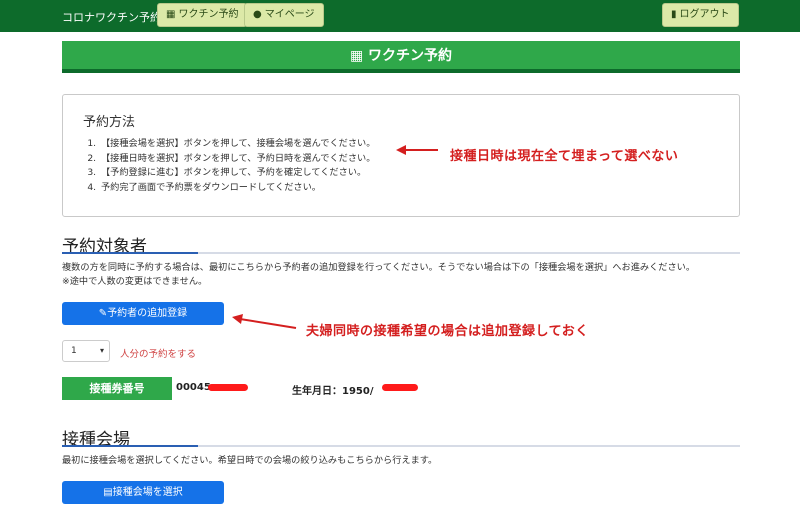 The image size is (800, 512). I want to click on annotation-note-couple: 夫婦同時の接種希望の場合は追加登録しておく, so click(447, 331).